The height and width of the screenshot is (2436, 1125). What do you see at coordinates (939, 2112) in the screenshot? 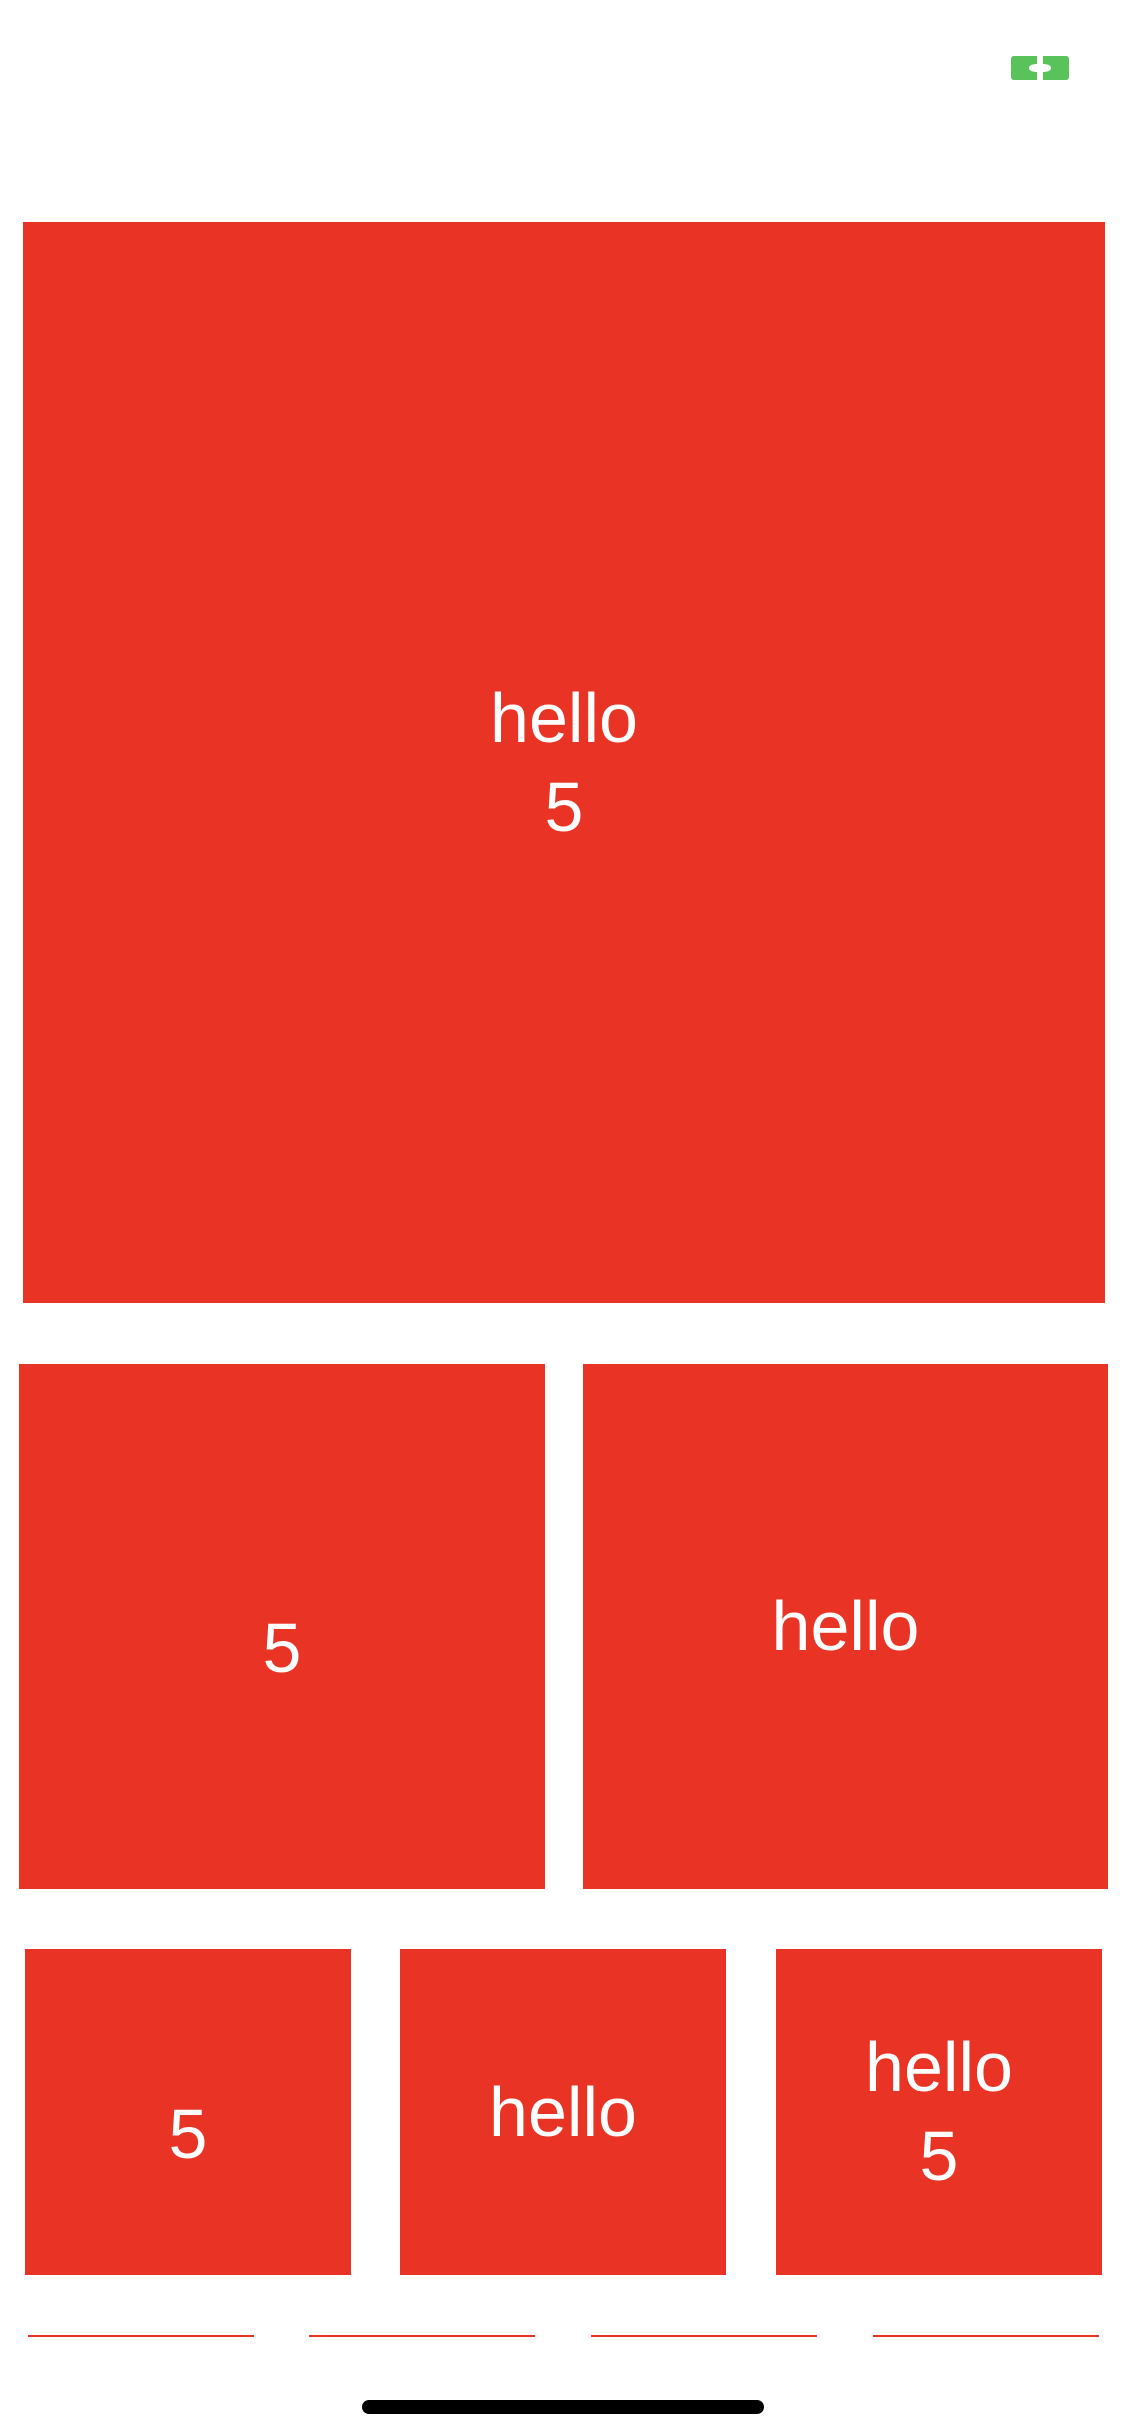
I see `small-tile-3: hello 5` at bounding box center [939, 2112].